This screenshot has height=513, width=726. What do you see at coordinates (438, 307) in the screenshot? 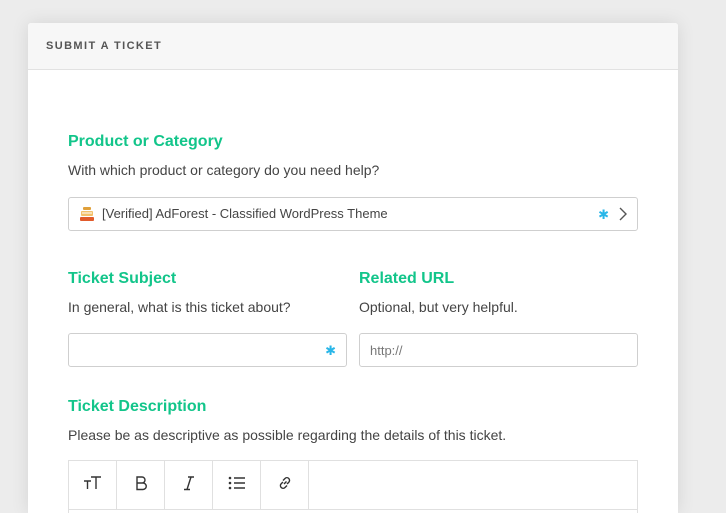
I see `related-url-help: Optional, but very helpful.` at bounding box center [438, 307].